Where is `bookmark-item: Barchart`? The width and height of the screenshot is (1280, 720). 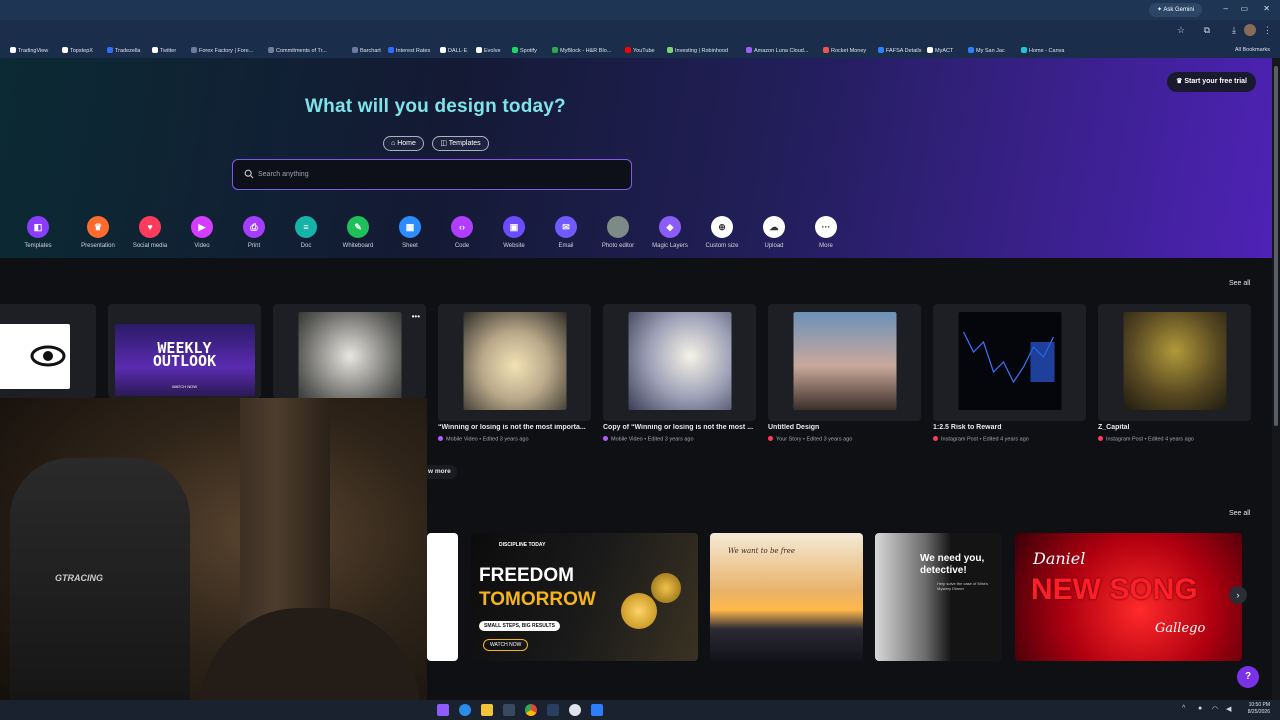
bookmark-item: Barchart is located at coordinates (366, 50).